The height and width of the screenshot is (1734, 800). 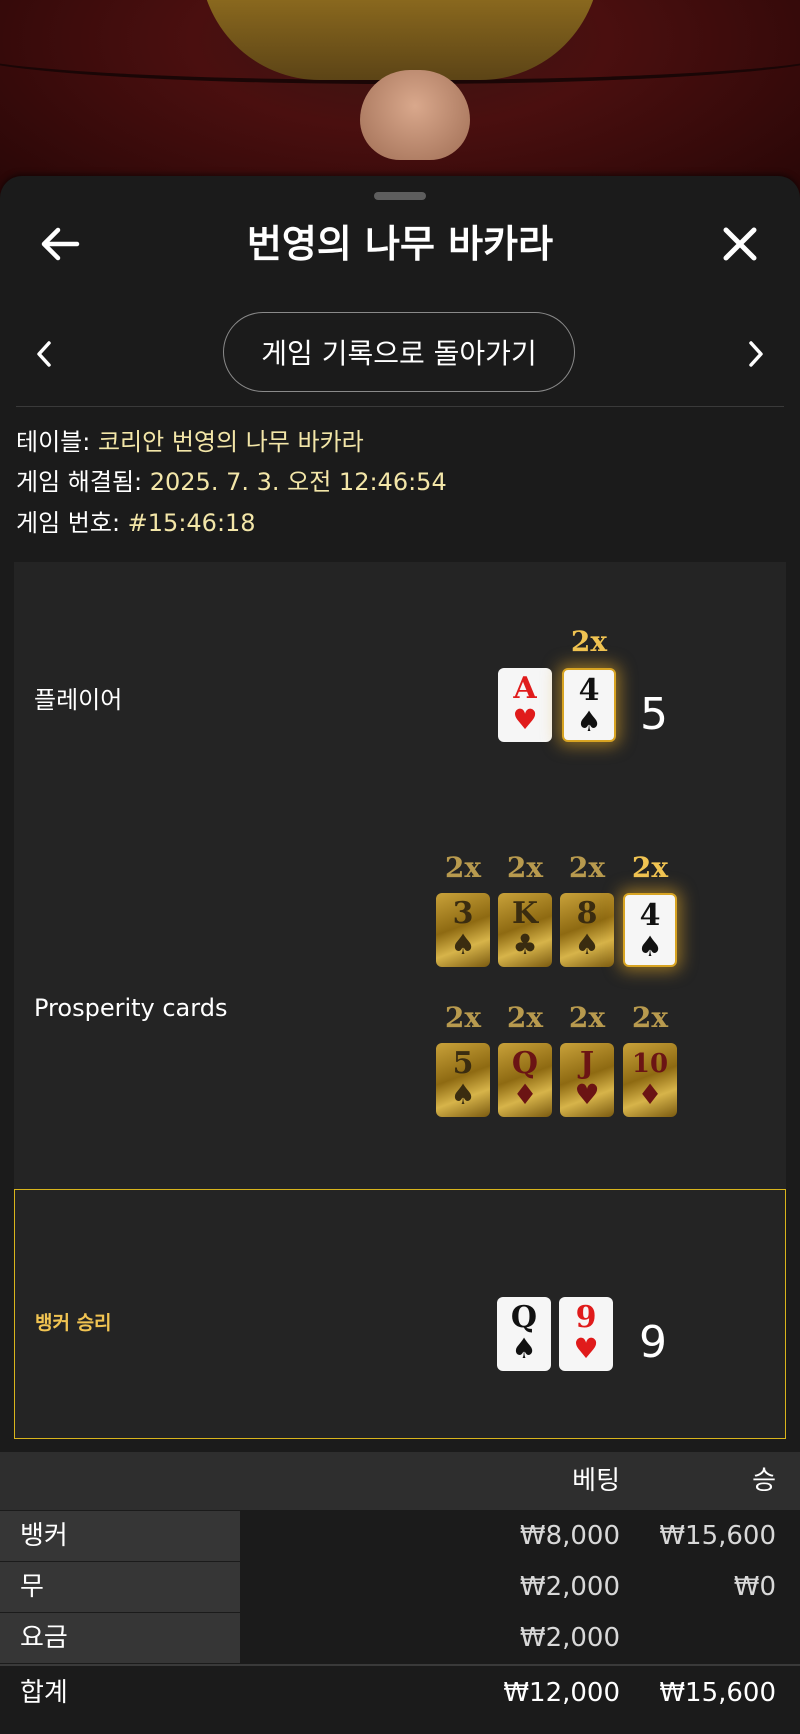 What do you see at coordinates (83, 482) in the screenshot?
I see `resolved-label: 게임 해결됨:` at bounding box center [83, 482].